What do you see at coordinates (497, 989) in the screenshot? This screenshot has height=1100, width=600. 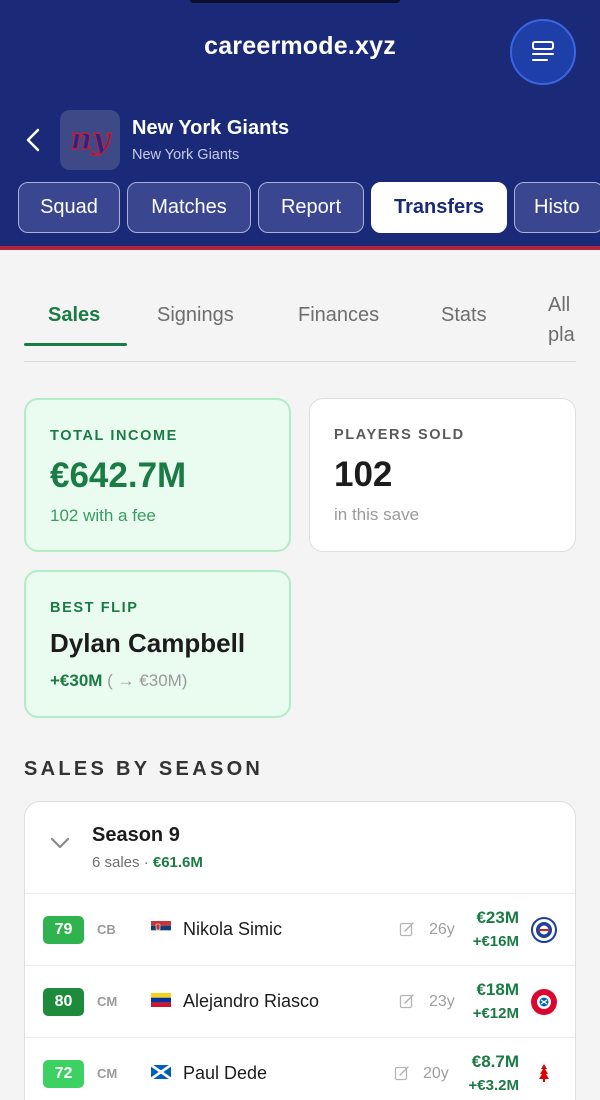 I see `sale-fee: €18M` at bounding box center [497, 989].